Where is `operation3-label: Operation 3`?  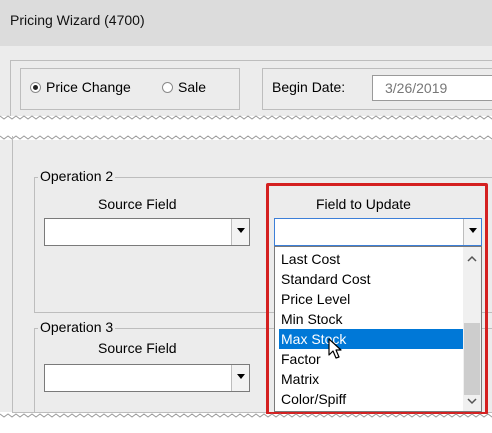 operation3-label: Operation 3 is located at coordinates (77, 327).